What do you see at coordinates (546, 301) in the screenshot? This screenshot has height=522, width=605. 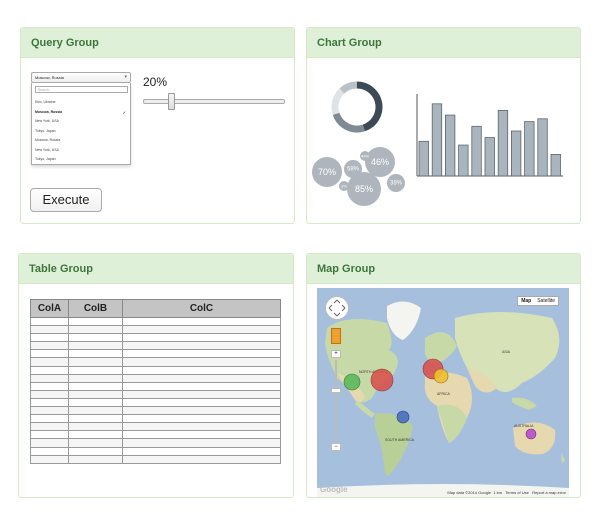 I see `map-type-satellite: Satellite` at bounding box center [546, 301].